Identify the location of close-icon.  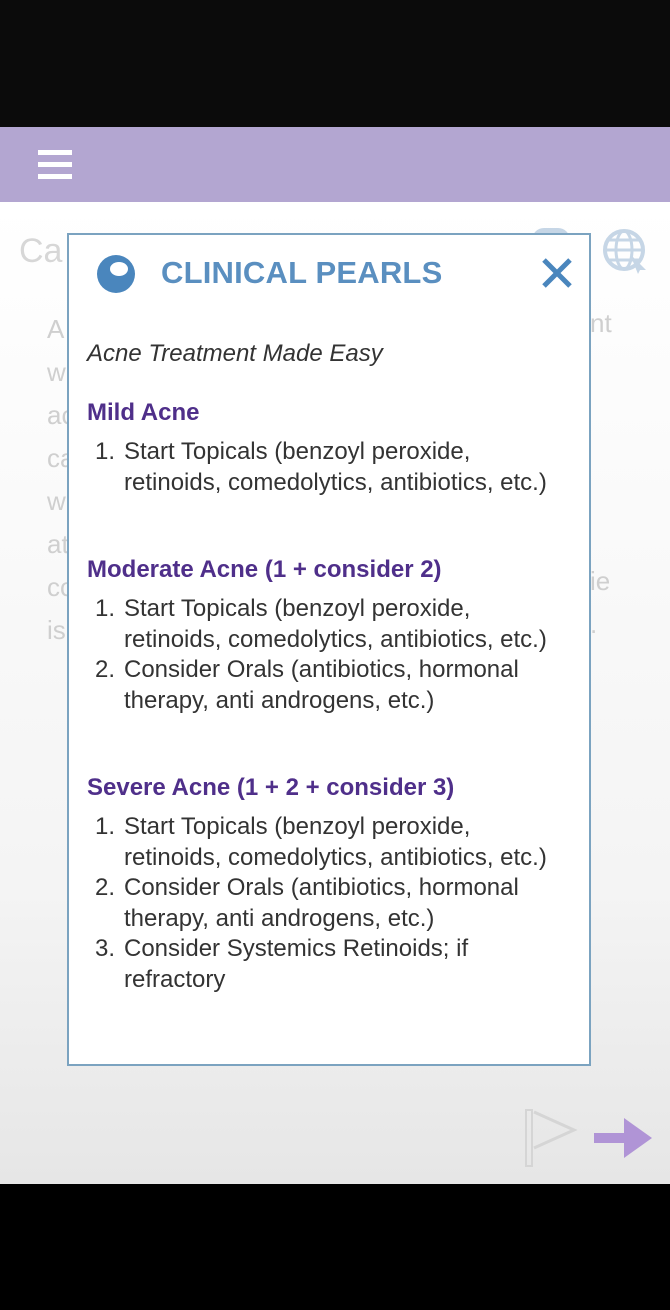
(557, 273).